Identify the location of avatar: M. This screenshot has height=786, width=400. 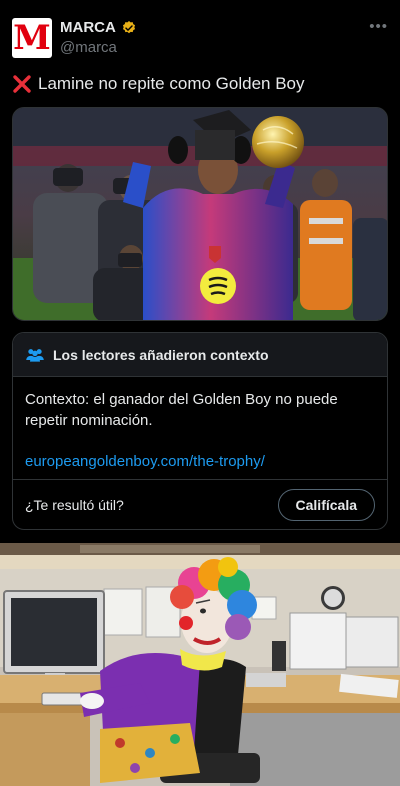
(32, 38).